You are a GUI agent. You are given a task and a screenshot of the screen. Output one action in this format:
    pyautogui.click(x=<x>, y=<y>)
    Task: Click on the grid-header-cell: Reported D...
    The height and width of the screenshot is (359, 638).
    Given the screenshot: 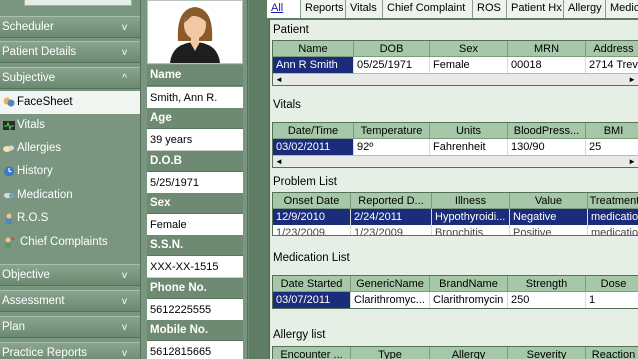 What is the action you would take?
    pyautogui.click(x=391, y=201)
    